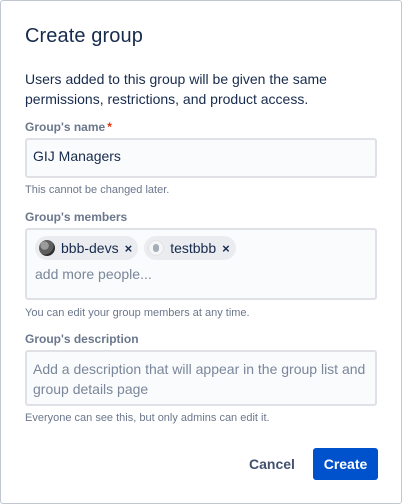  Describe the element at coordinates (97, 190) in the screenshot. I see `group-name-help: This cannot be changed later.` at that location.